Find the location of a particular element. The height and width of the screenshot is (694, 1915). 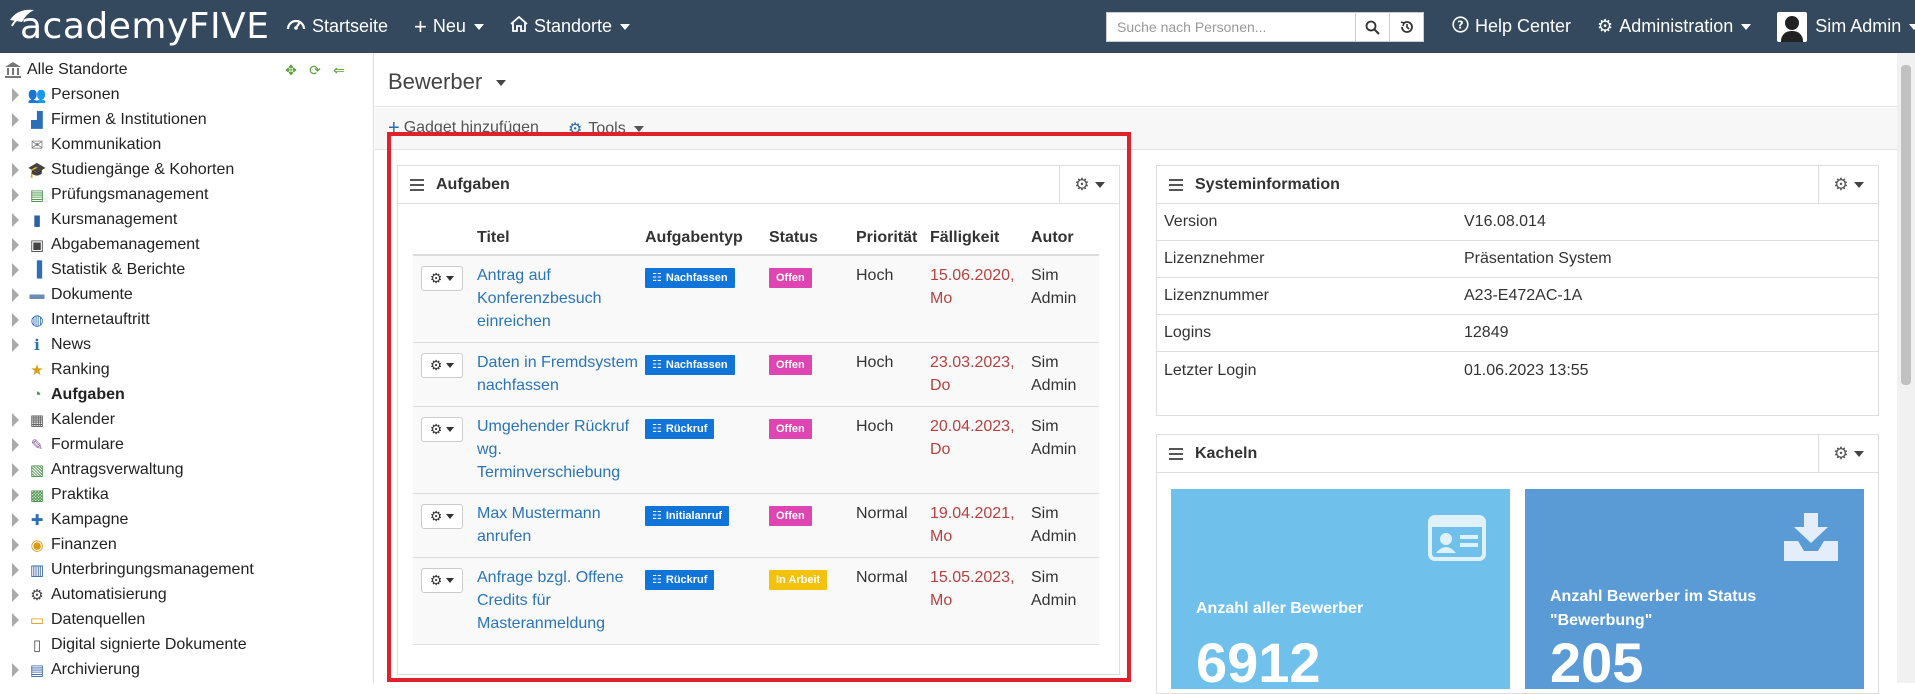

task-title-link: Antrag auf Konferenzbesuch einreichen is located at coordinates (539, 298).